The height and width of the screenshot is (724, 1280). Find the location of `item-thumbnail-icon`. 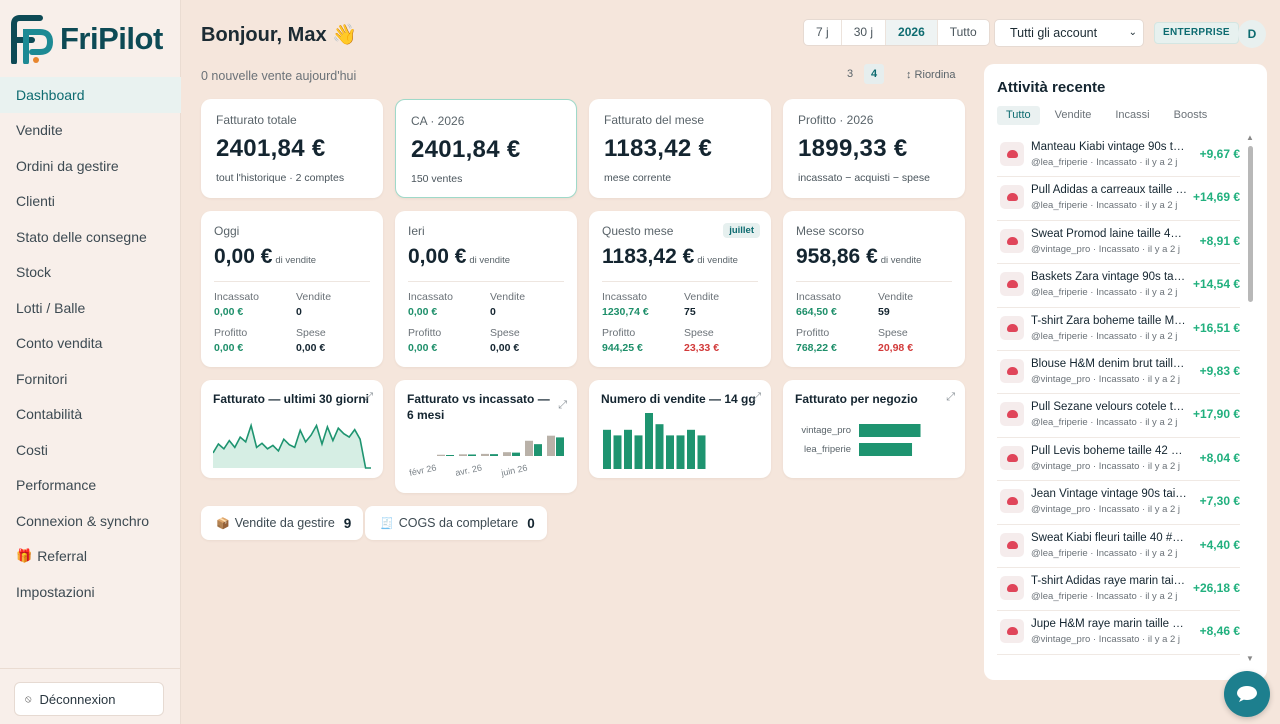

item-thumbnail-icon is located at coordinates (1012, 414).